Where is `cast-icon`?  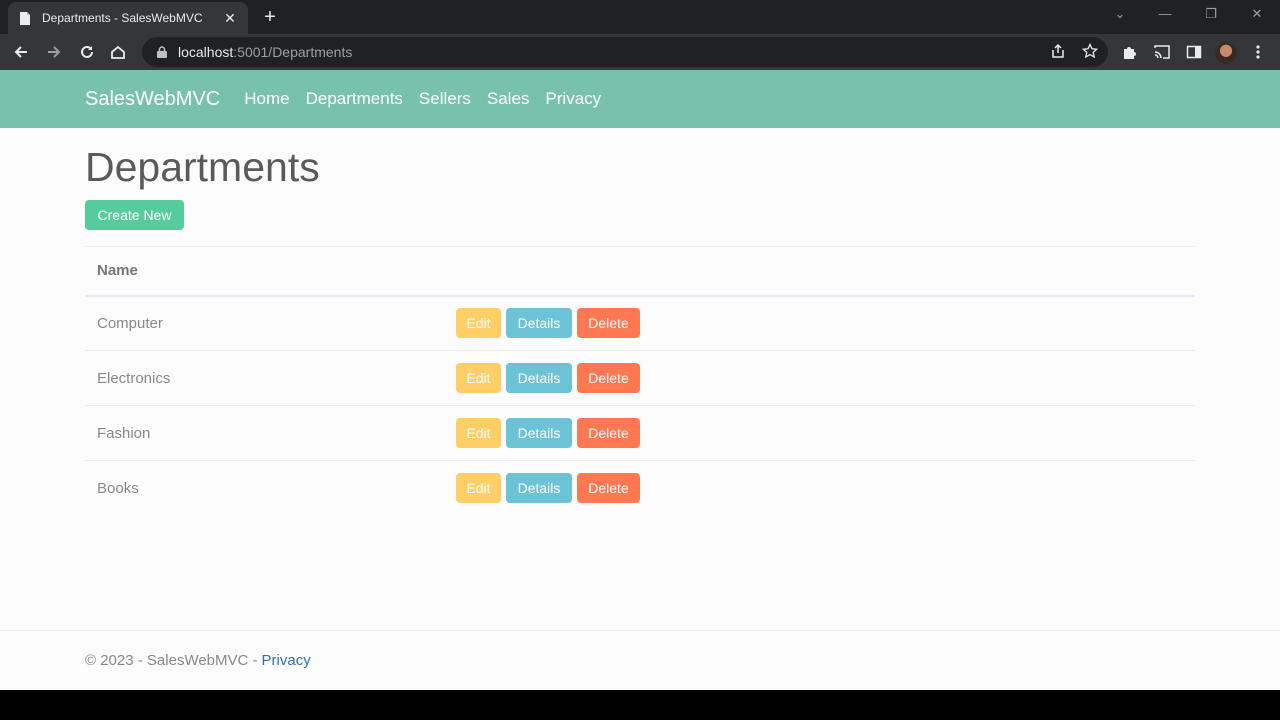 cast-icon is located at coordinates (1162, 52).